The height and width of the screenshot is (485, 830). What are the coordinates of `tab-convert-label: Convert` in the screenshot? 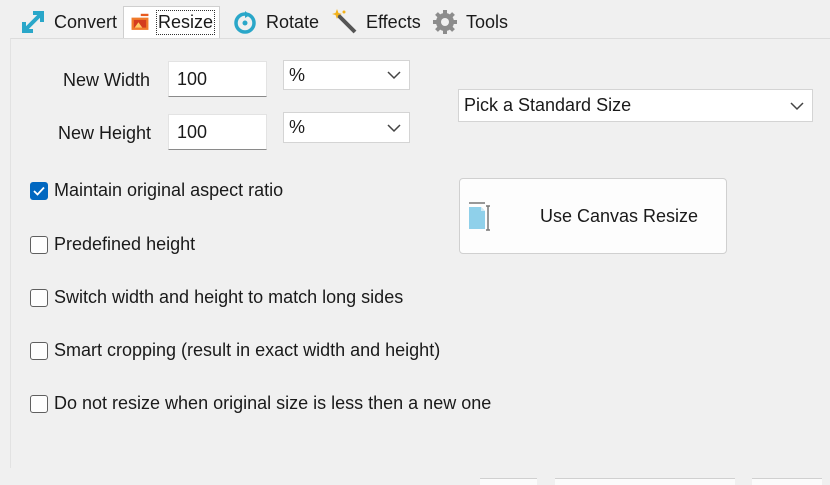 It's located at (86, 21).